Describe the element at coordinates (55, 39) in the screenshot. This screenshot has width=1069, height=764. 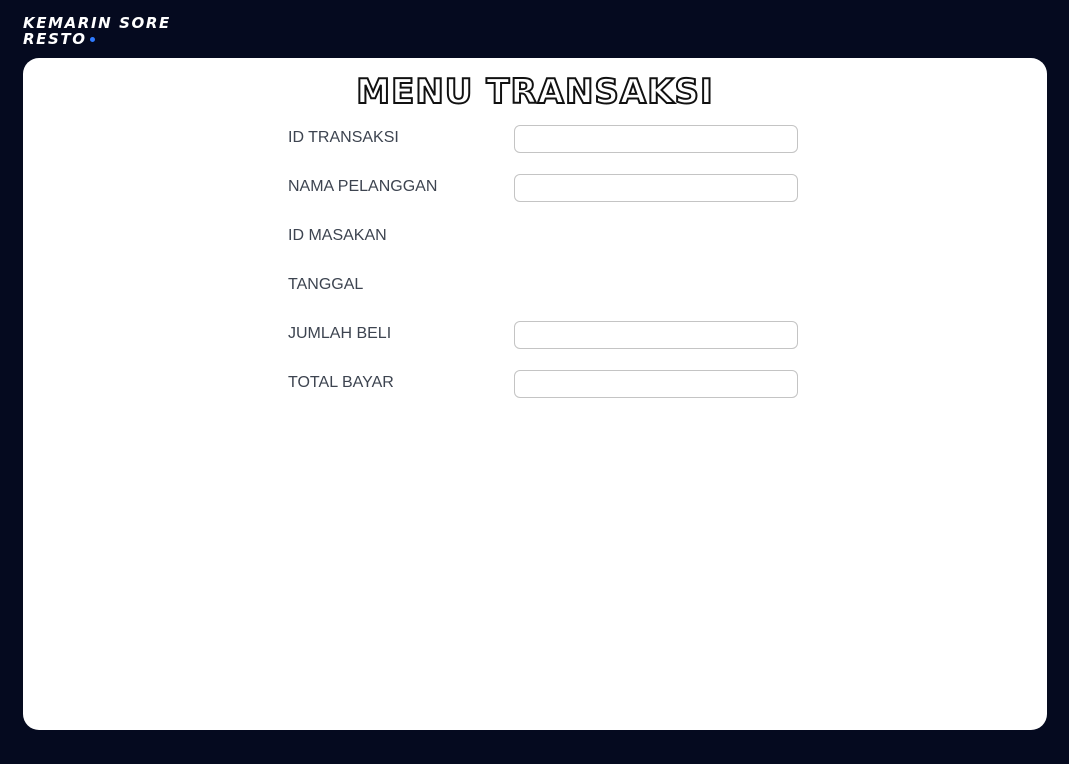
I see `brand-name-line2: RESTO` at that location.